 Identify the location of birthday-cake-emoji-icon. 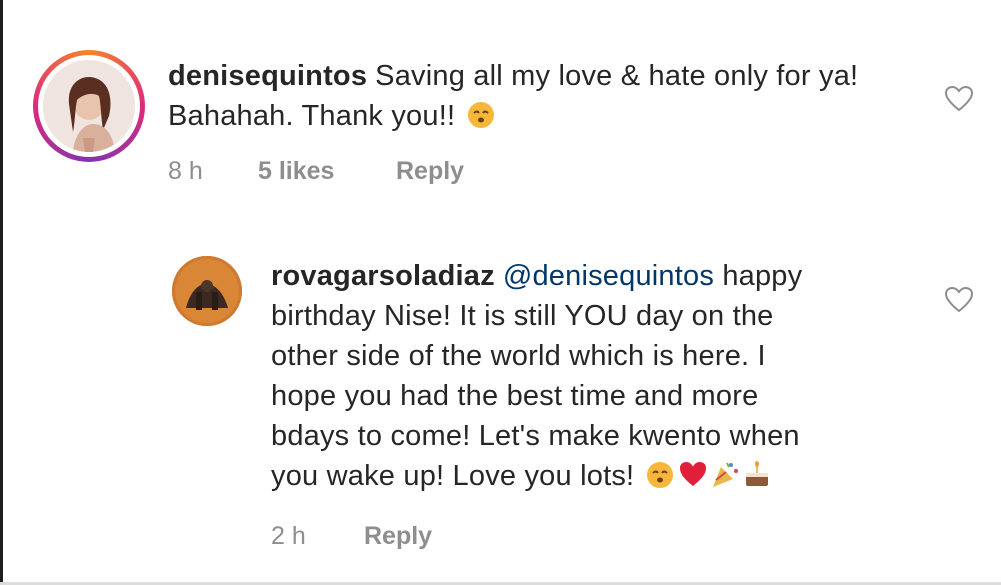
(757, 479).